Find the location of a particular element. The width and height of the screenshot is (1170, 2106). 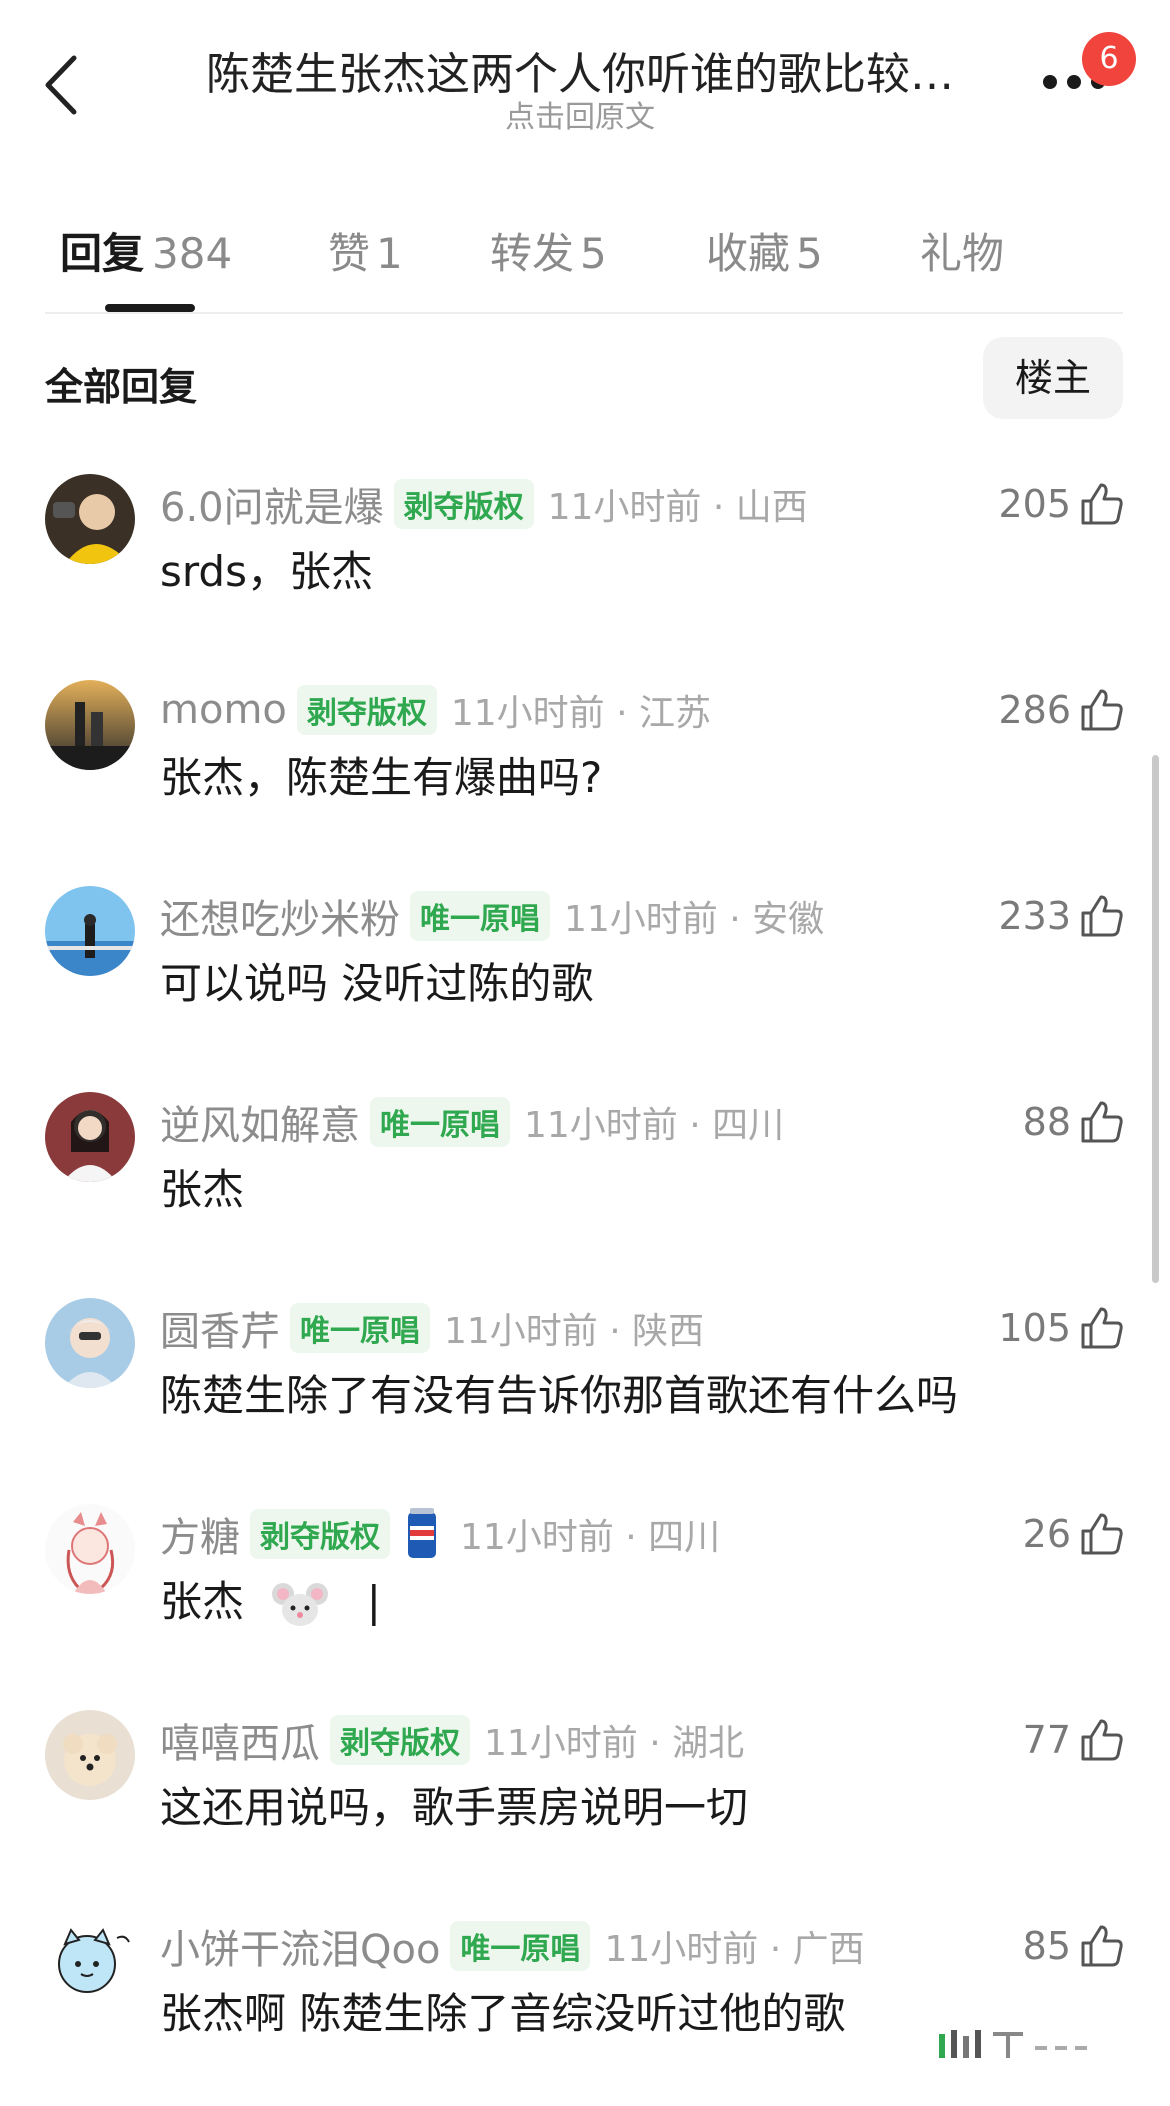

like-button: 88 is located at coordinates (1074, 1122).